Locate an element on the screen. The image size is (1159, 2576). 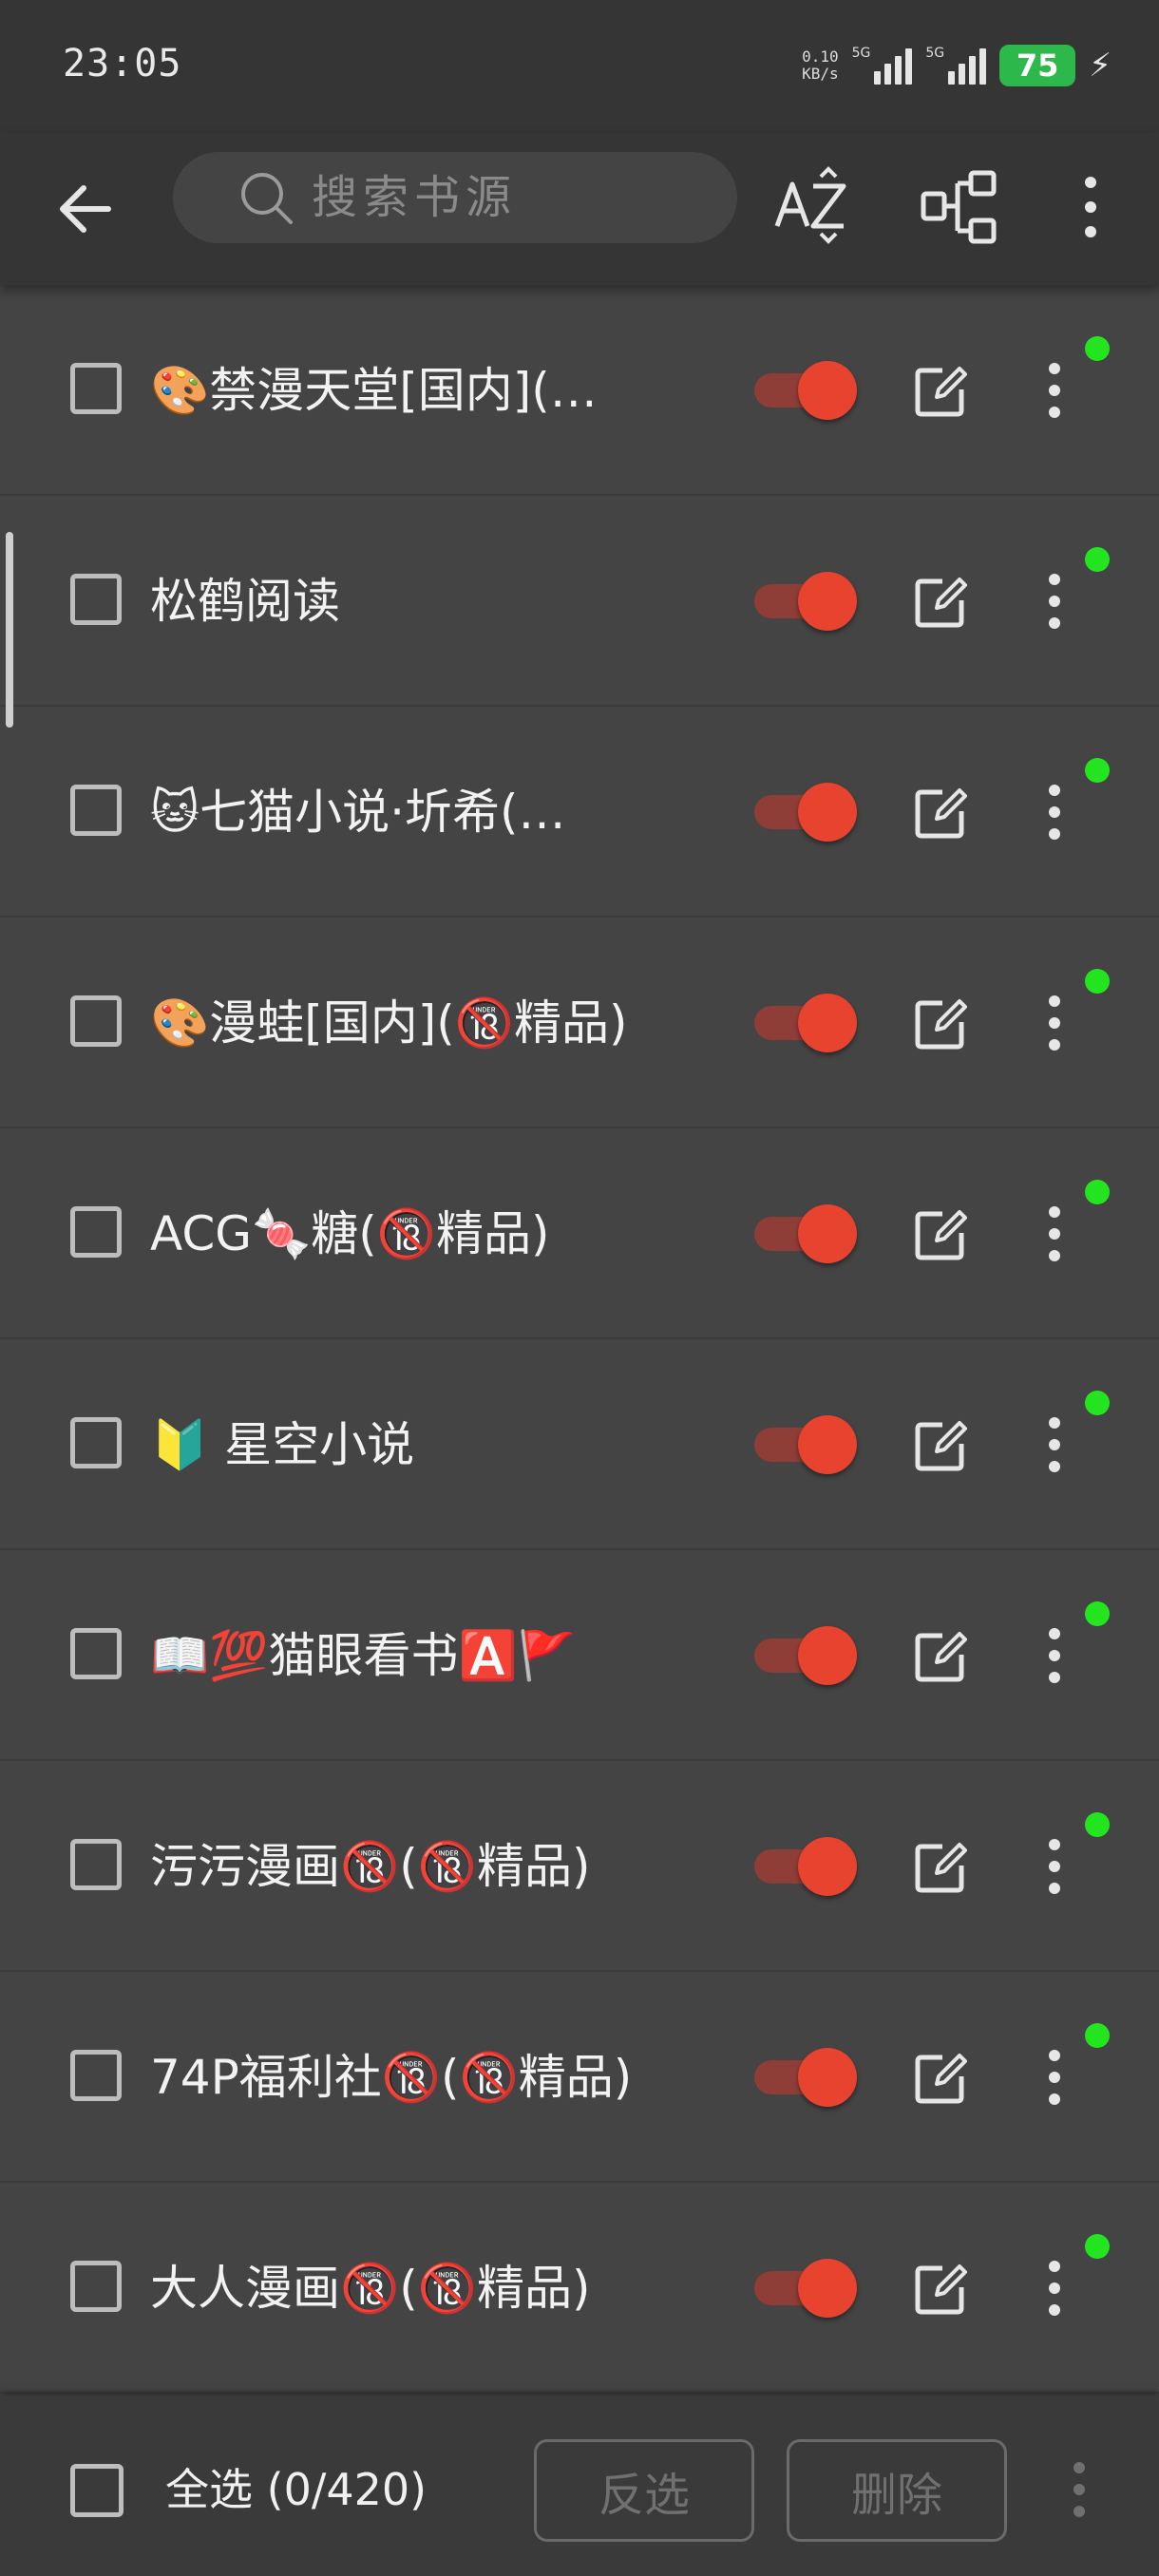
invert-selection-button: 反选 is located at coordinates (644, 2490).